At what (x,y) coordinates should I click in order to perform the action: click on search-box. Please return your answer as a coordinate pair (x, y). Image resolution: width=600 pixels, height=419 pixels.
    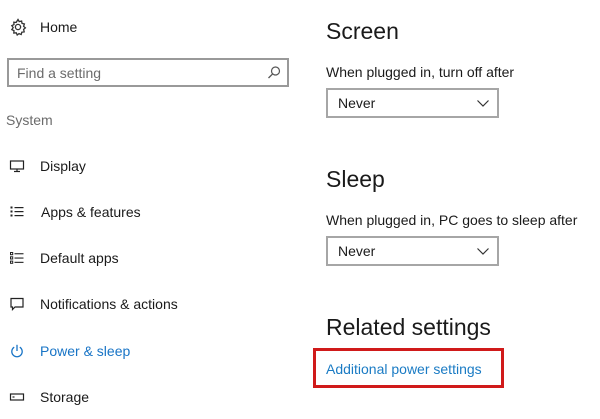
    Looking at the image, I should click on (148, 72).